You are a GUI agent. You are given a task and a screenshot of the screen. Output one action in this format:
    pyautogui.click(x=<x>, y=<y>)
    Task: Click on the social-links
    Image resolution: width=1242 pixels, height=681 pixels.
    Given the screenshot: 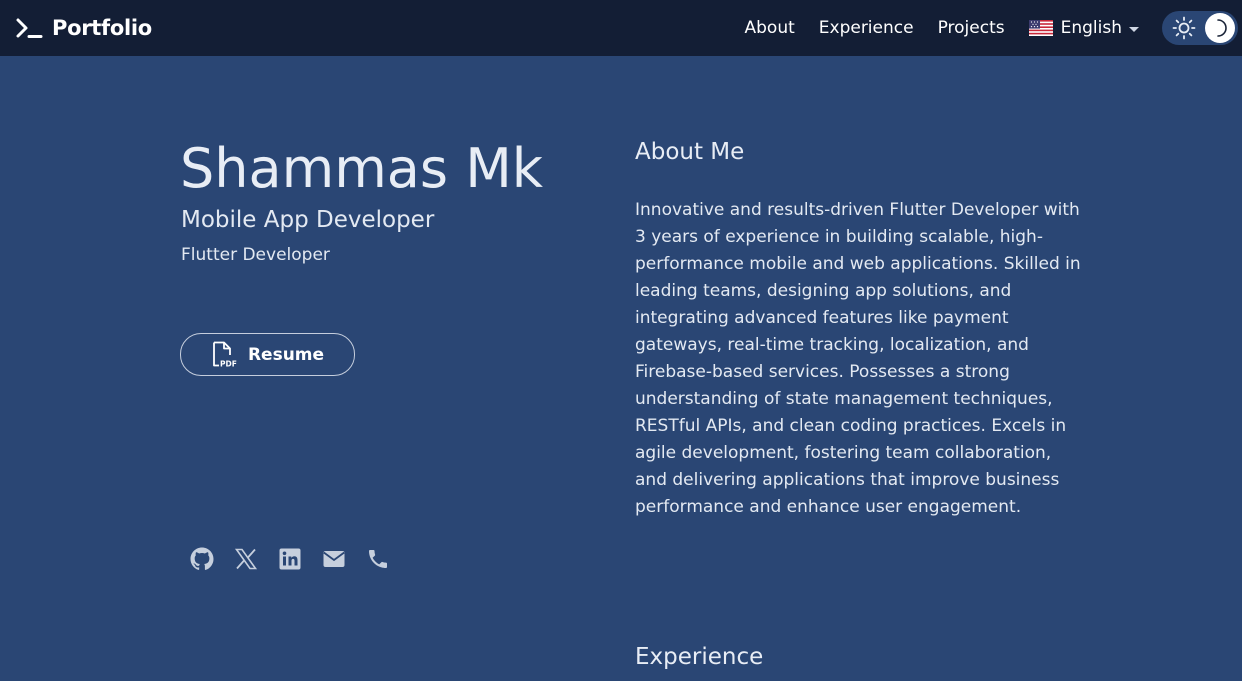 What is the action you would take?
    pyautogui.click(x=290, y=559)
    